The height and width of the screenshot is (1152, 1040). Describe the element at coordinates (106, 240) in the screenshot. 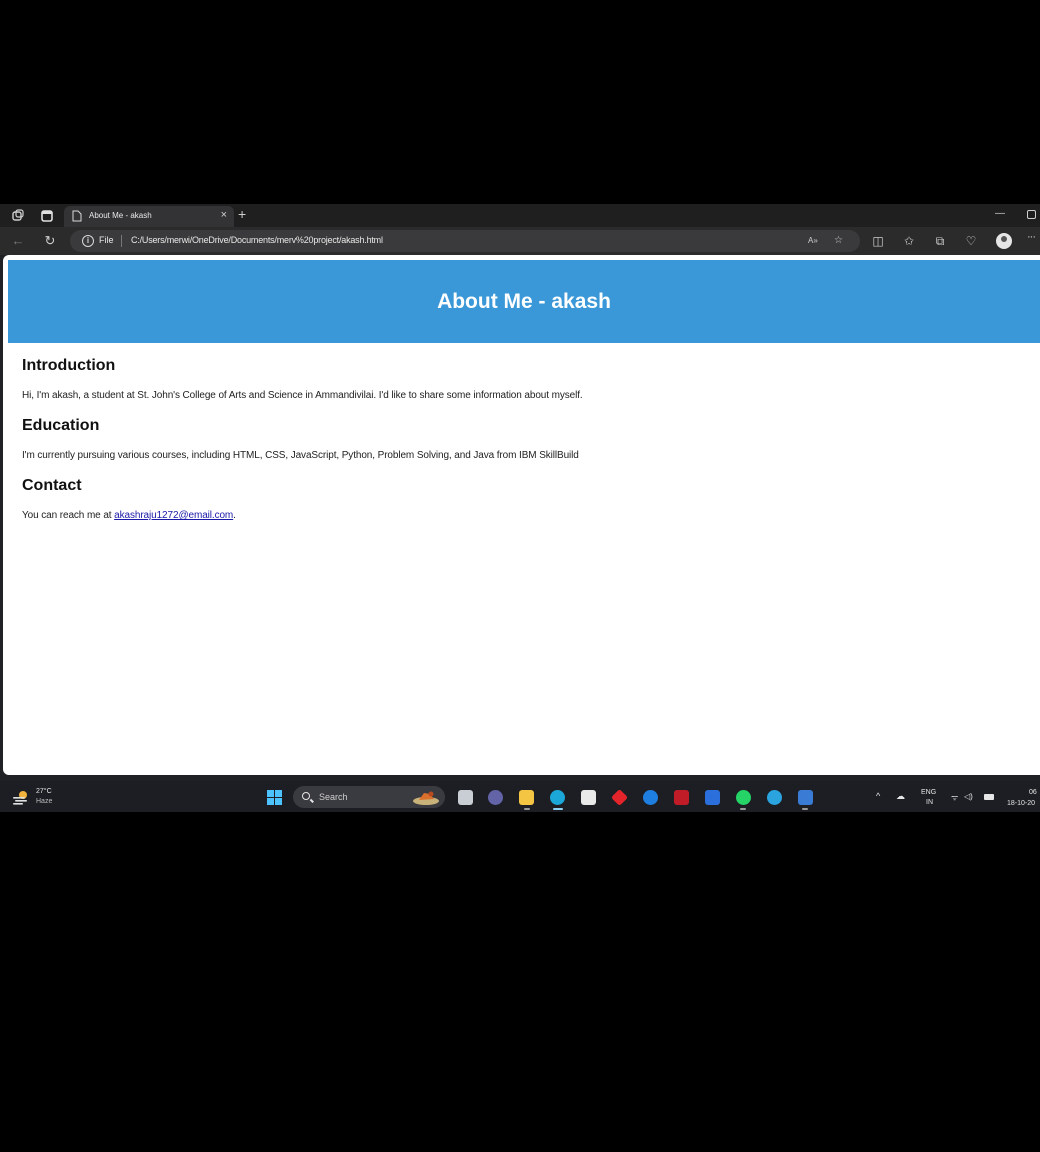

I see `scheme-label: File` at that location.